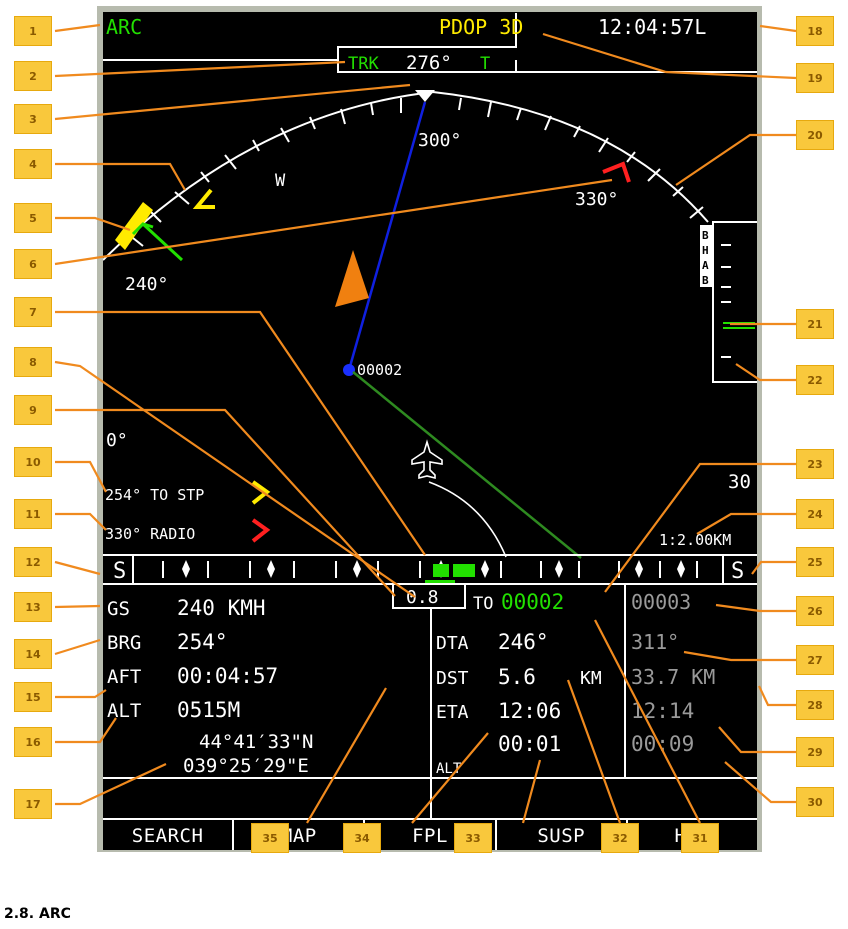 The image size is (848, 929). I want to click on callout-23: 23, so click(815, 464).